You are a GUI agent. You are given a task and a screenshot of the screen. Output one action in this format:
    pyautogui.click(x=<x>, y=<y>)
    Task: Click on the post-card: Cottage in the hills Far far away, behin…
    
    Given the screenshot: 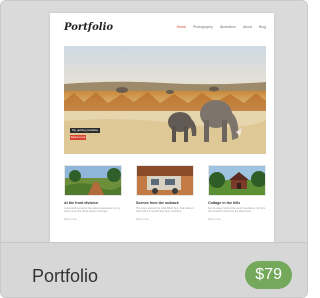 What is the action you would take?
    pyautogui.click(x=237, y=200)
    